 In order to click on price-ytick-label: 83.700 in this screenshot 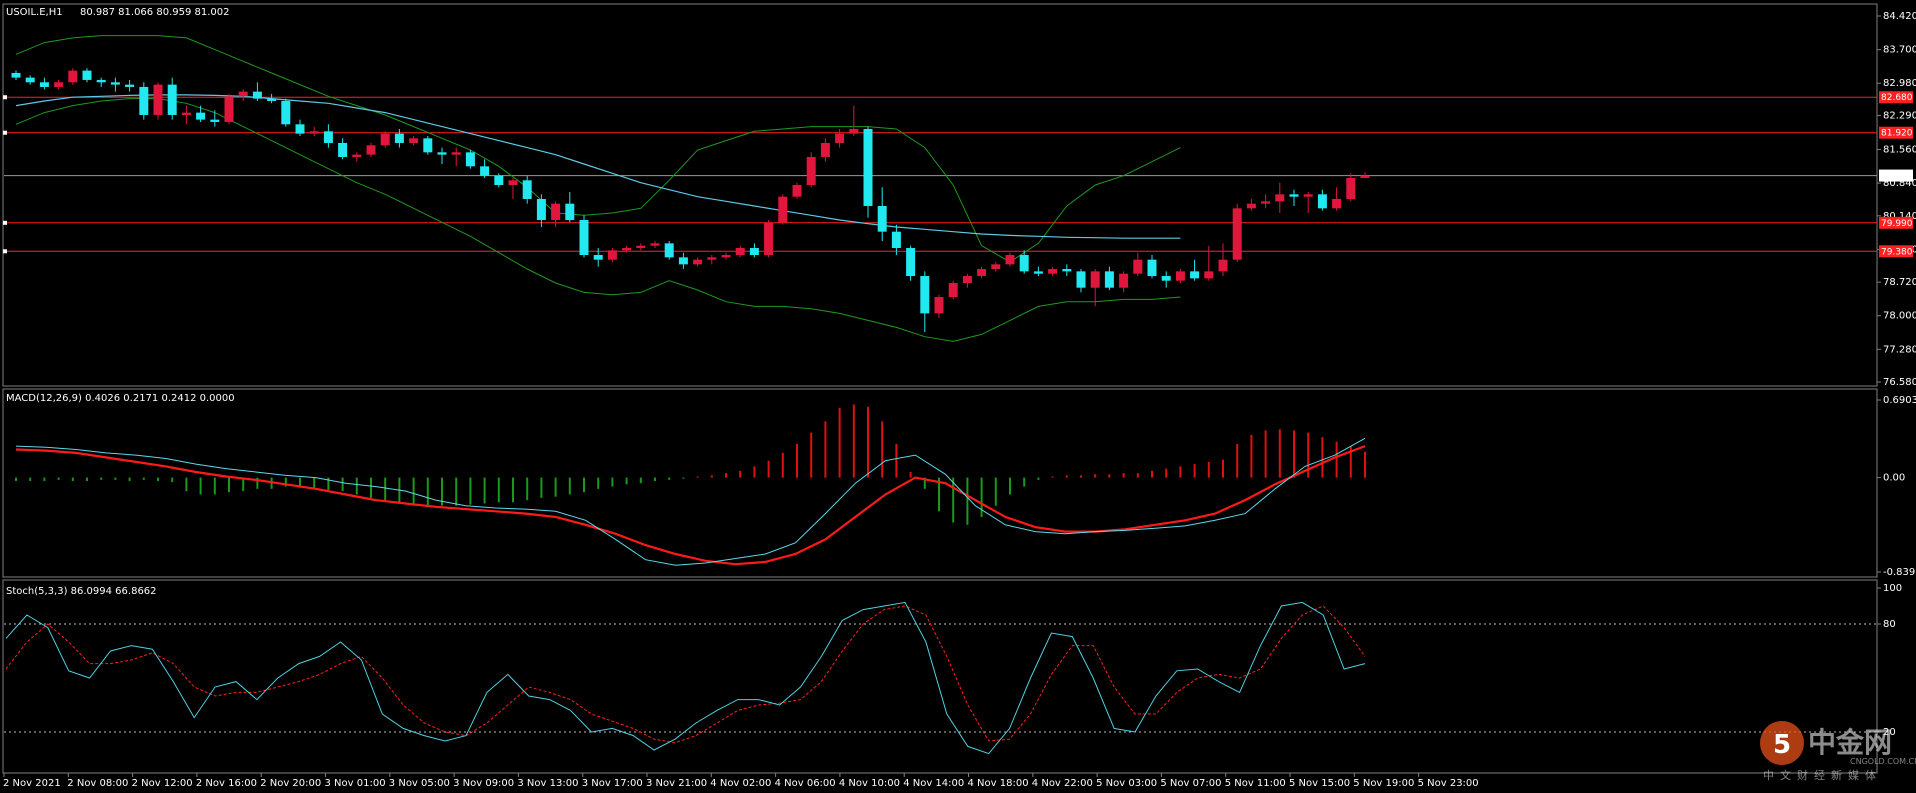, I will do `click(1899, 50)`.